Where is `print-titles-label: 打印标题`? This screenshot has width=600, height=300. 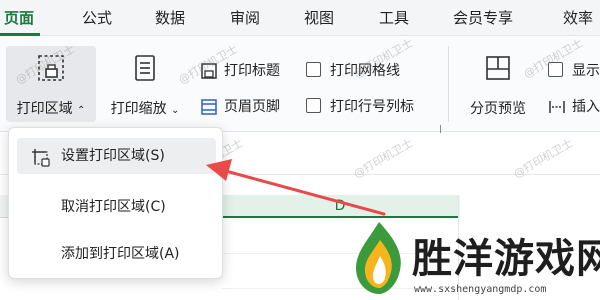
print-titles-label: 打印标题 is located at coordinates (252, 71).